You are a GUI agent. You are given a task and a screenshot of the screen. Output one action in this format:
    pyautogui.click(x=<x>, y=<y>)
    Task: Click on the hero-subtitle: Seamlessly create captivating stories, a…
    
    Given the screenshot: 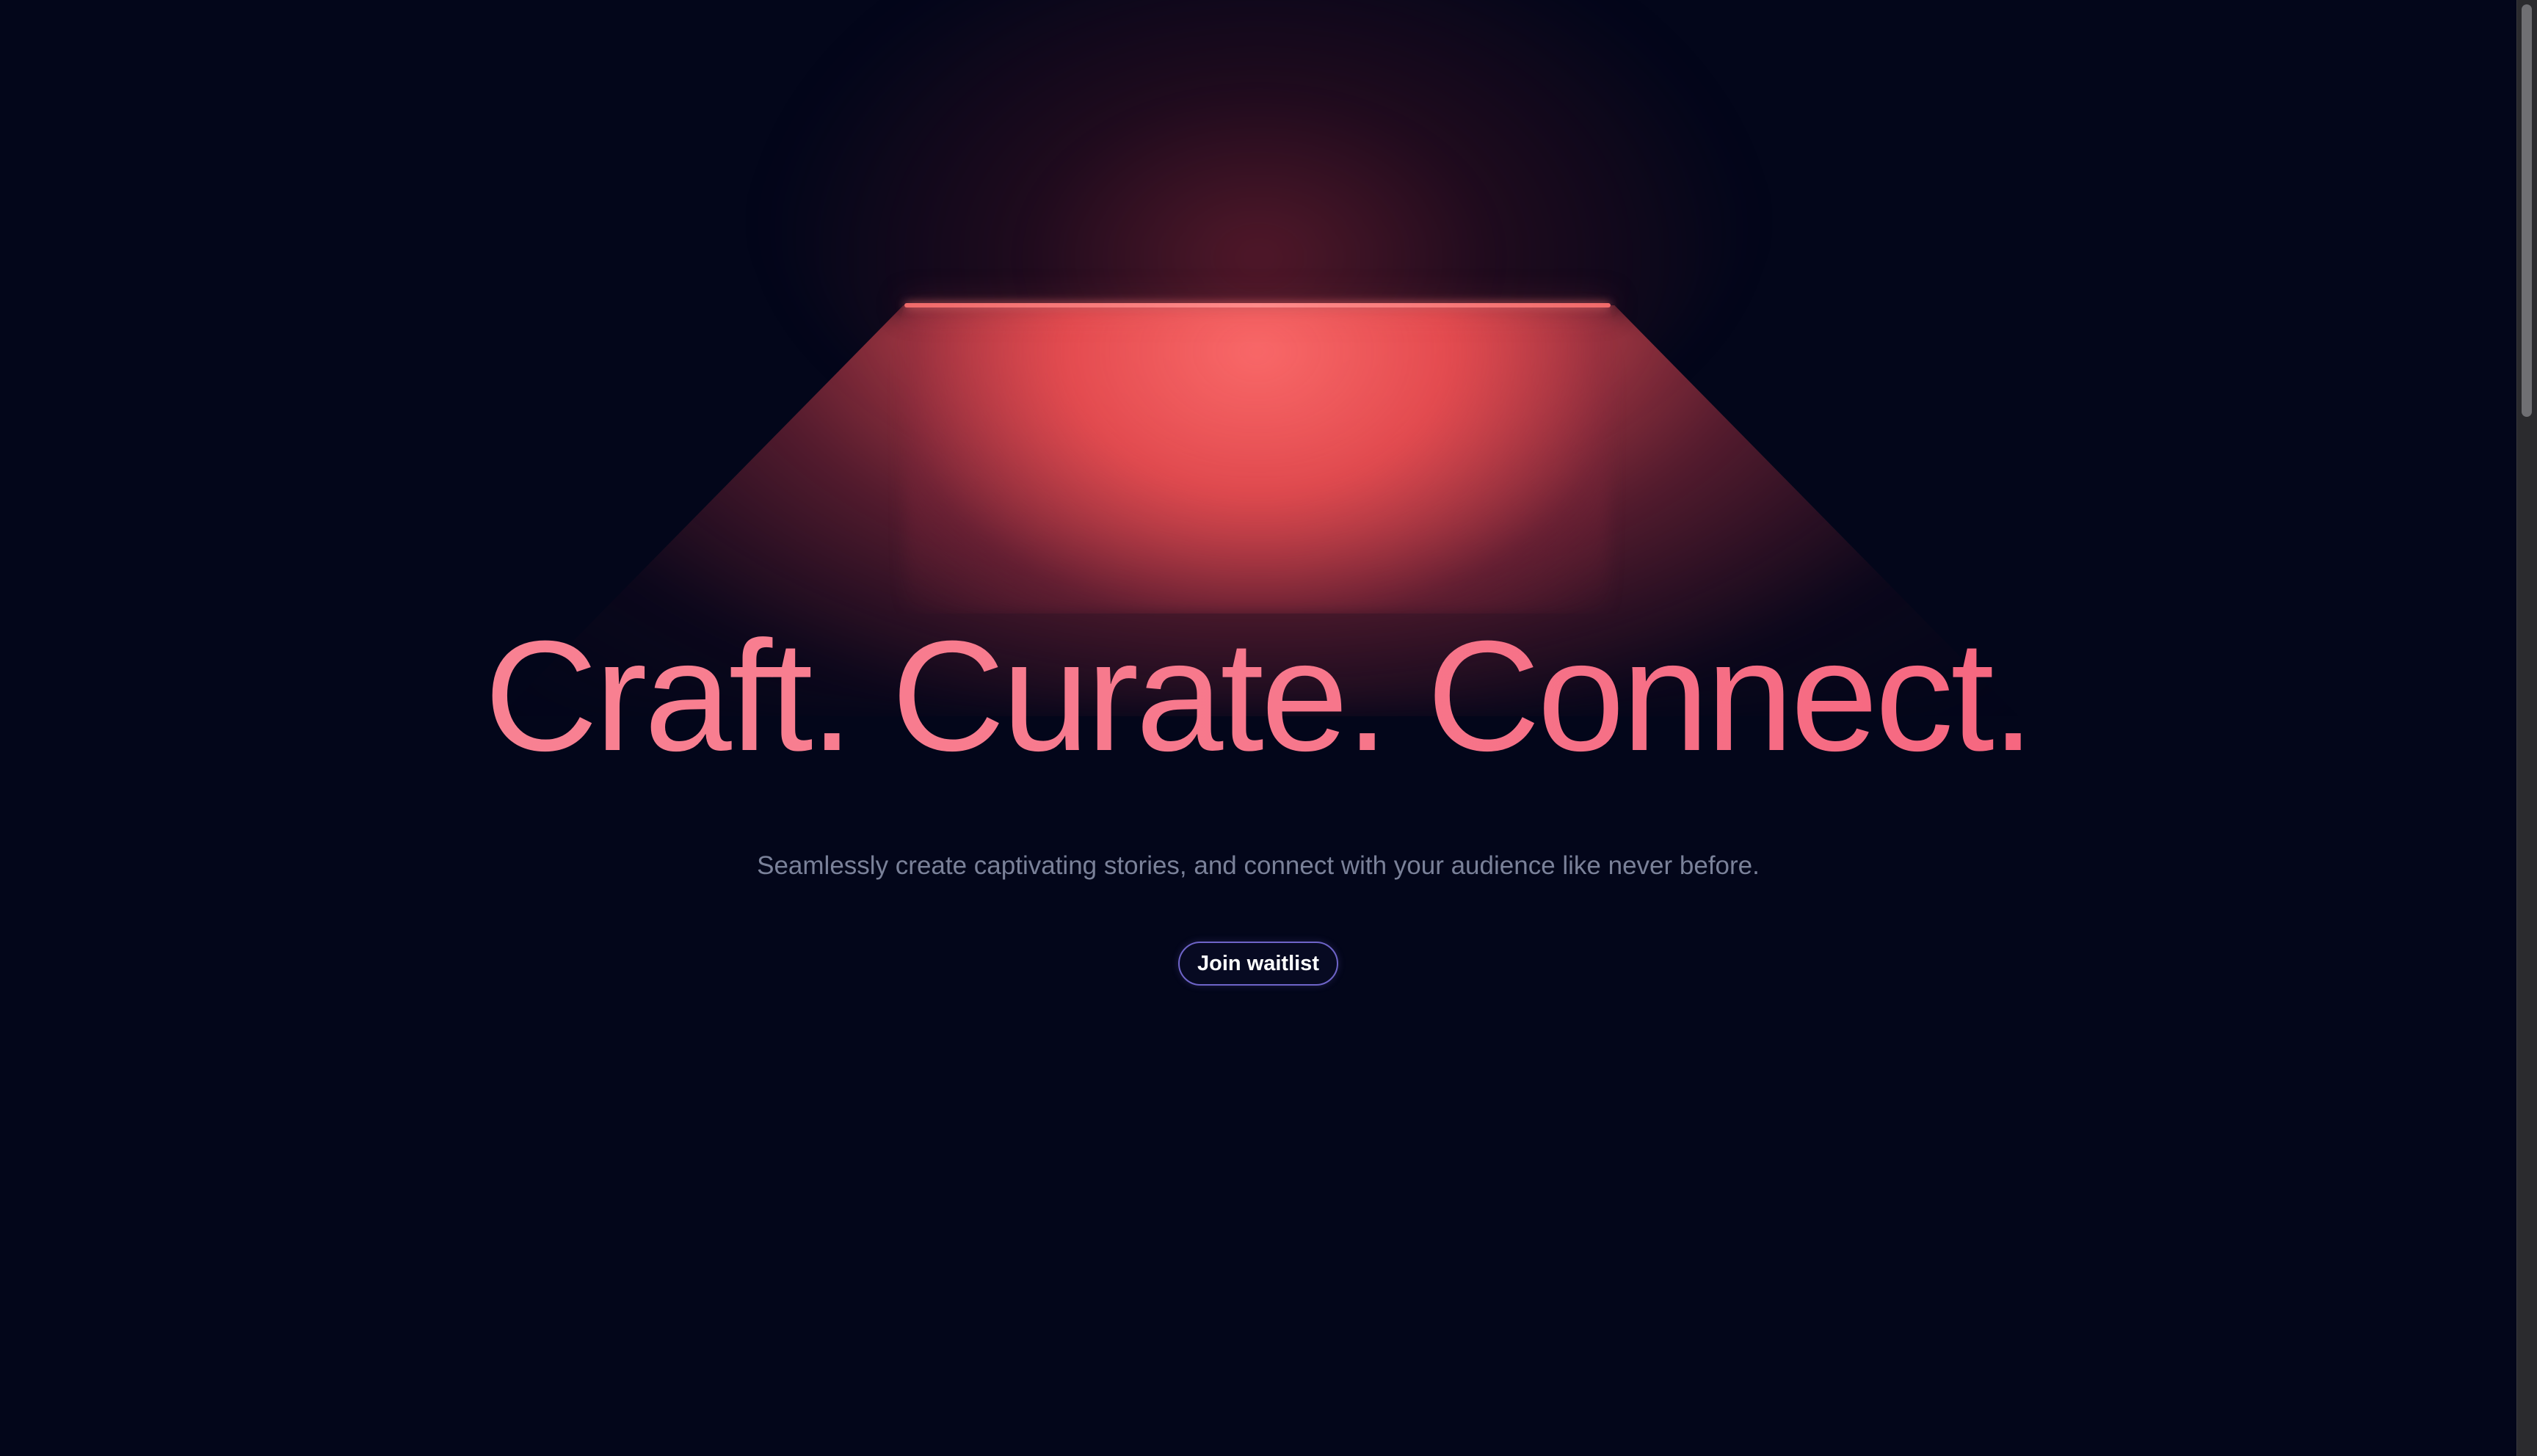 What is the action you would take?
    pyautogui.click(x=1258, y=865)
    